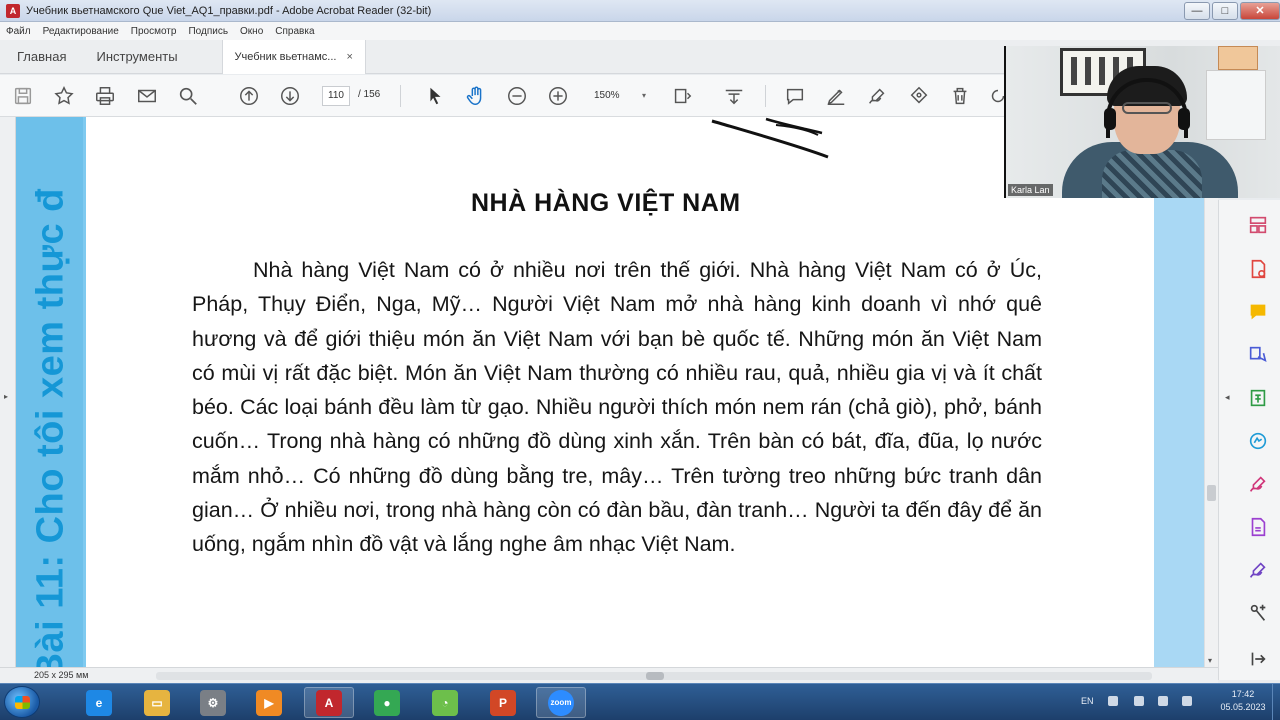  I want to click on powerpoint-icon: P, so click(503, 702).